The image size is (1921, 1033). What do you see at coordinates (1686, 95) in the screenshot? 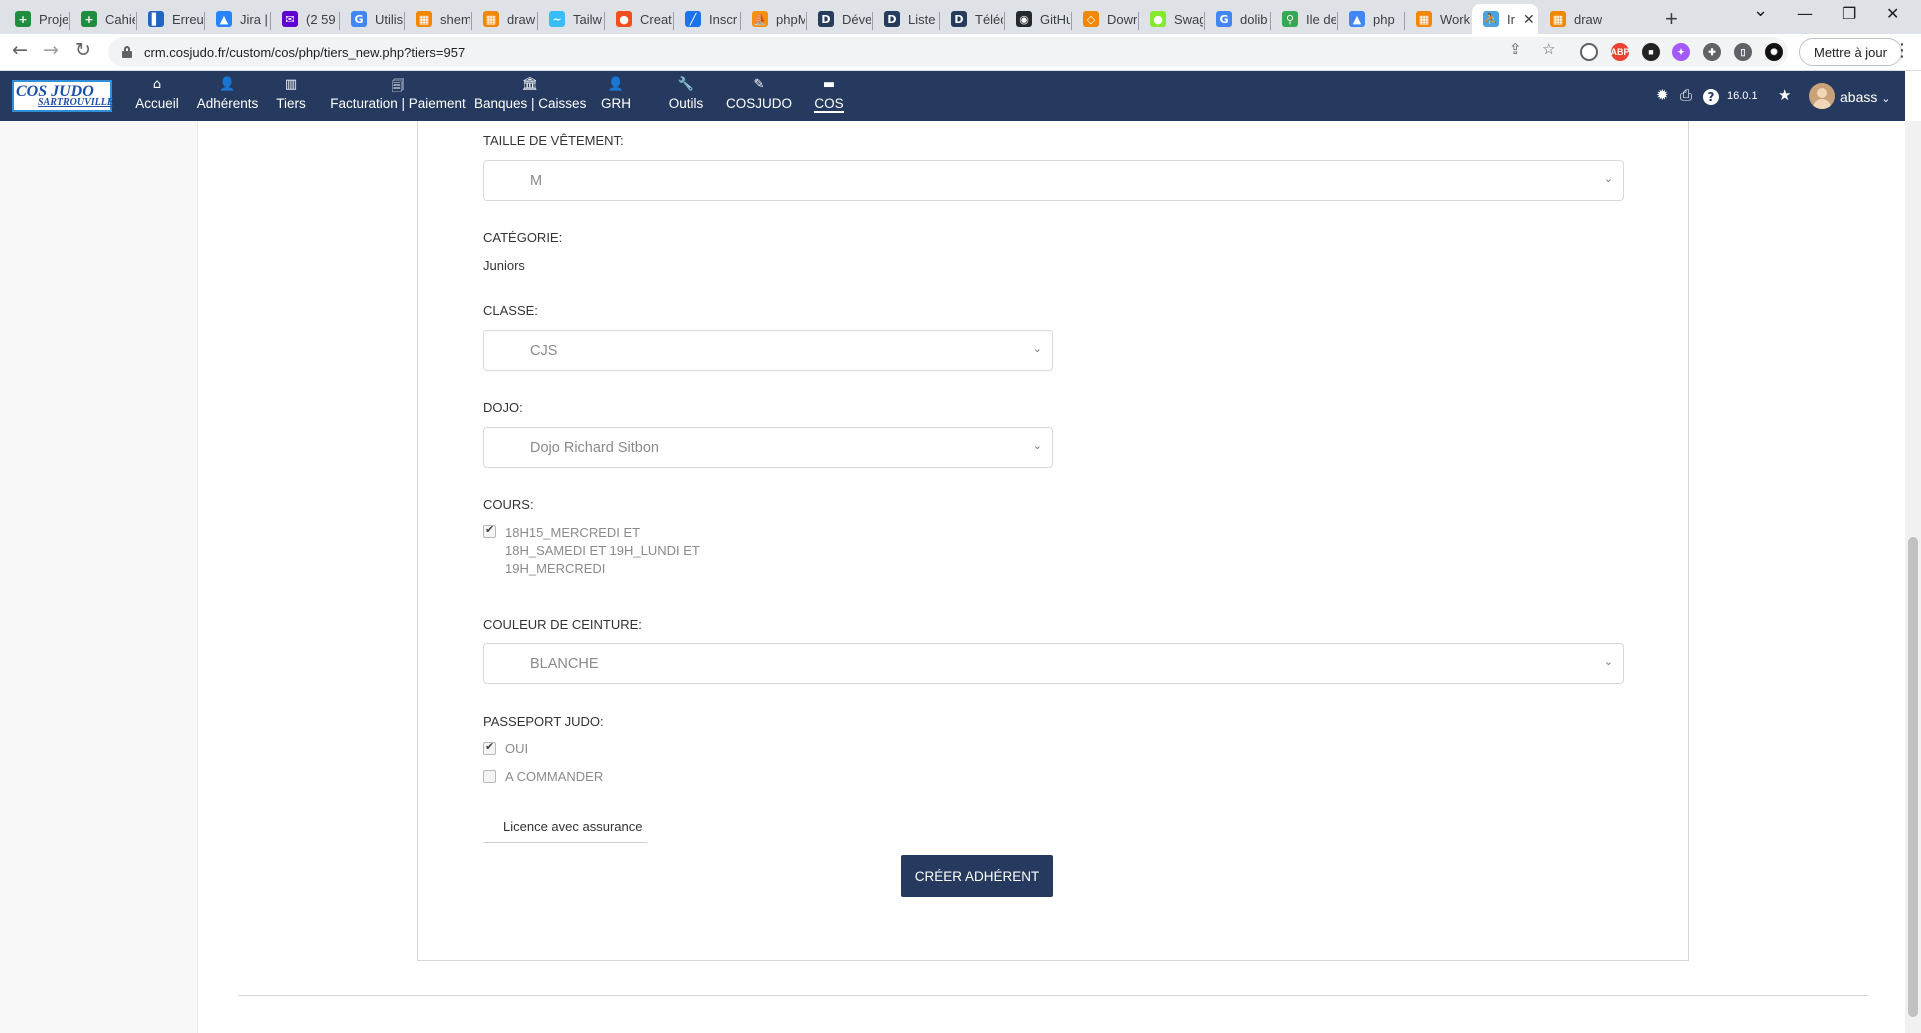
I see `print-icon: ⎙` at bounding box center [1686, 95].